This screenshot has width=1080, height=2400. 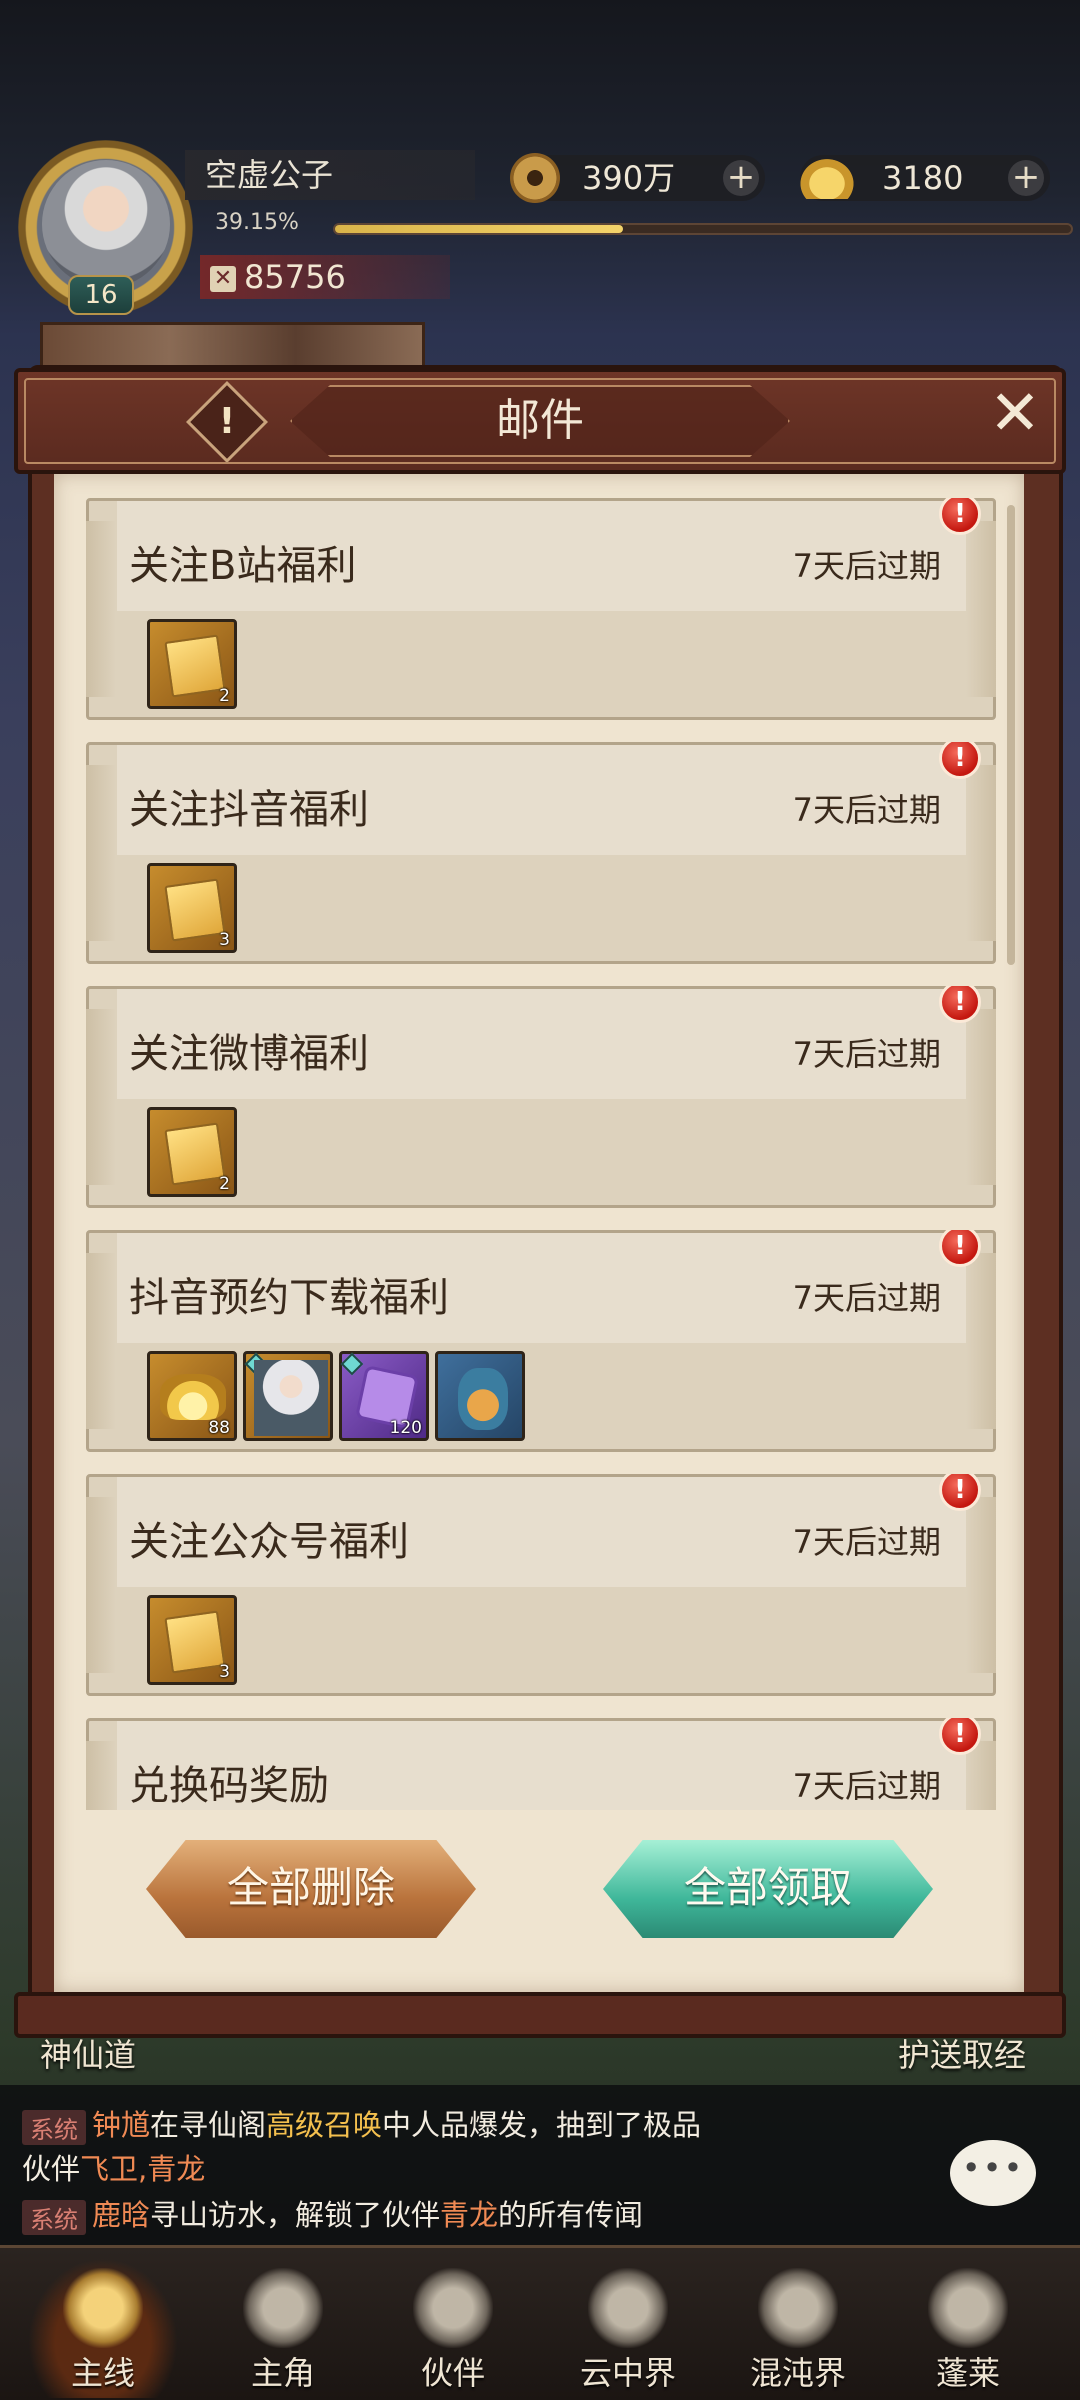 I want to click on chat-highlight: 青龙, so click(x=469, y=2215).